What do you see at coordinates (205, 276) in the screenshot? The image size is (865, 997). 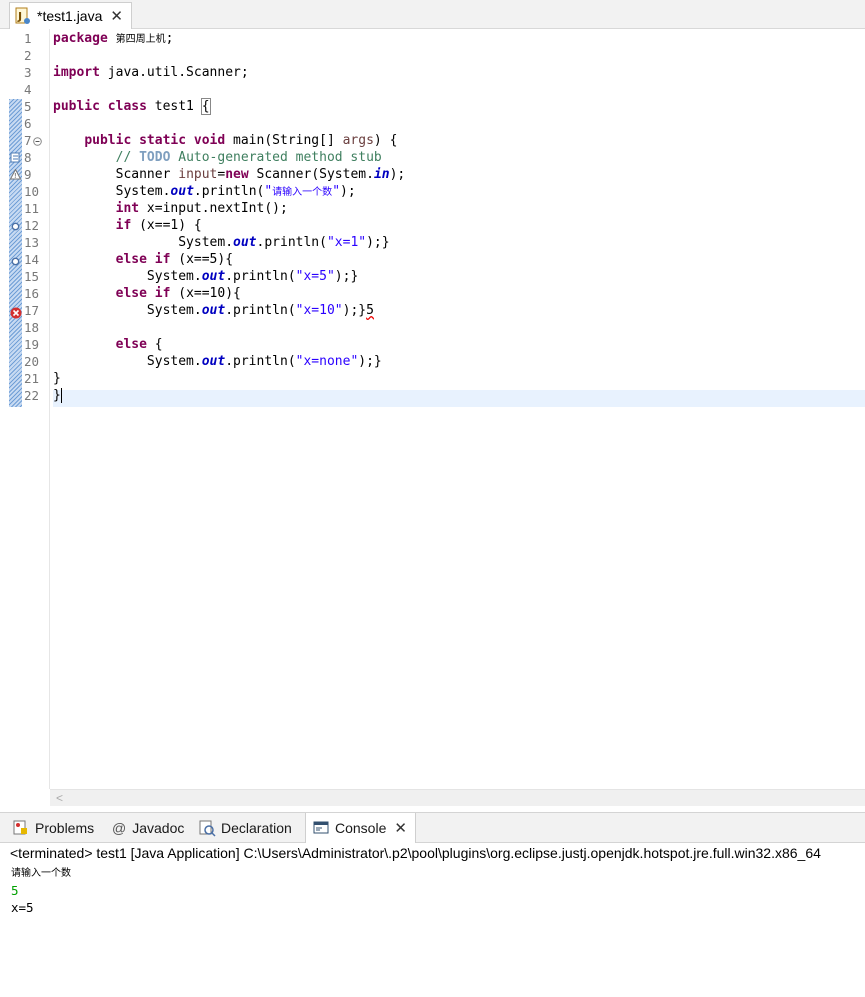 I see `code-line: System.out.println("x=5");}` at bounding box center [205, 276].